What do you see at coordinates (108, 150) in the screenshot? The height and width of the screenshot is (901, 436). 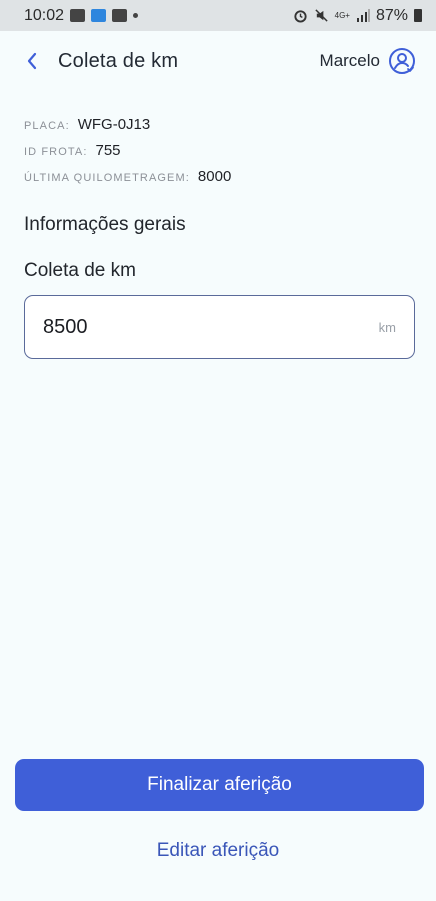 I see `fleet-id-value: 755` at bounding box center [108, 150].